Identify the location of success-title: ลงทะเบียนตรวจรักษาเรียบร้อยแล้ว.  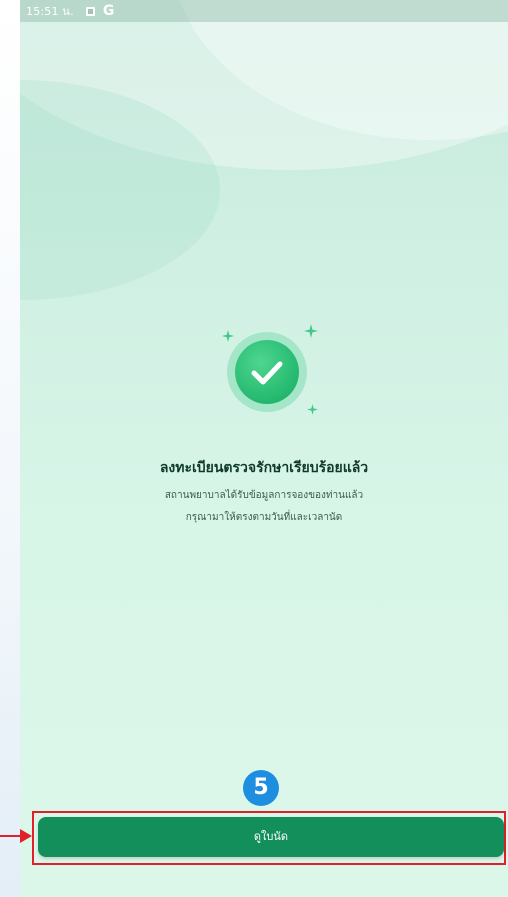
(264, 468).